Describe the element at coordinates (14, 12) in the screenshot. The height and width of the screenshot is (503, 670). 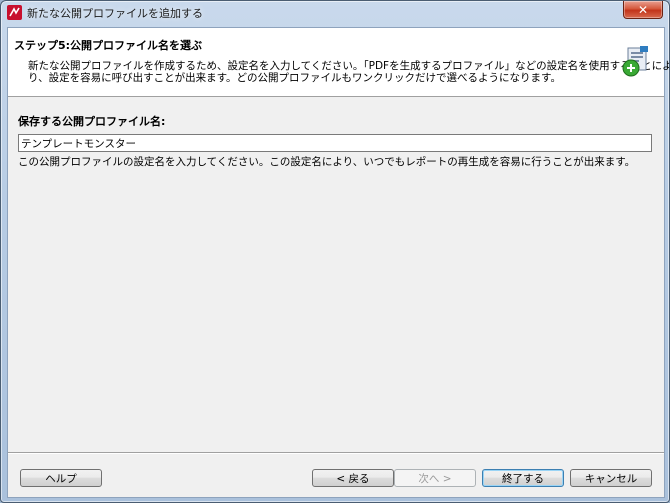
I see `app-logo-icon` at that location.